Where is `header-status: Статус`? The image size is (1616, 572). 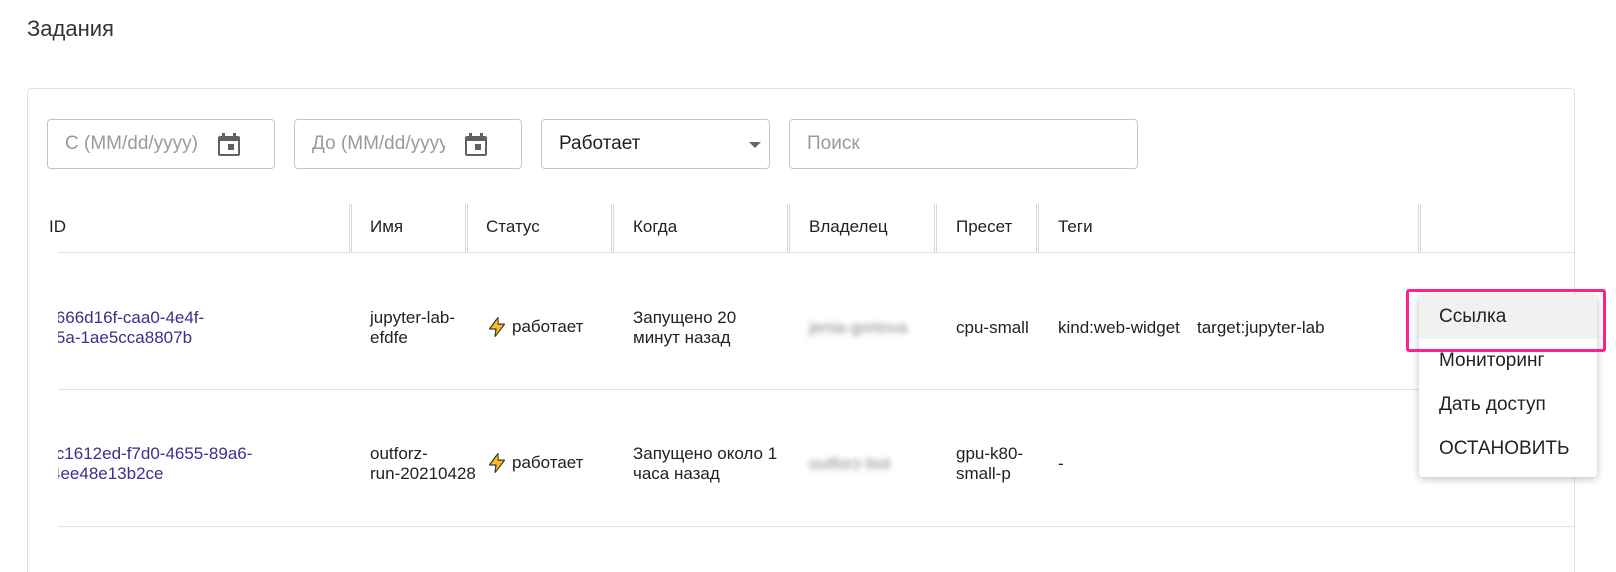
header-status: Статус is located at coordinates (513, 227).